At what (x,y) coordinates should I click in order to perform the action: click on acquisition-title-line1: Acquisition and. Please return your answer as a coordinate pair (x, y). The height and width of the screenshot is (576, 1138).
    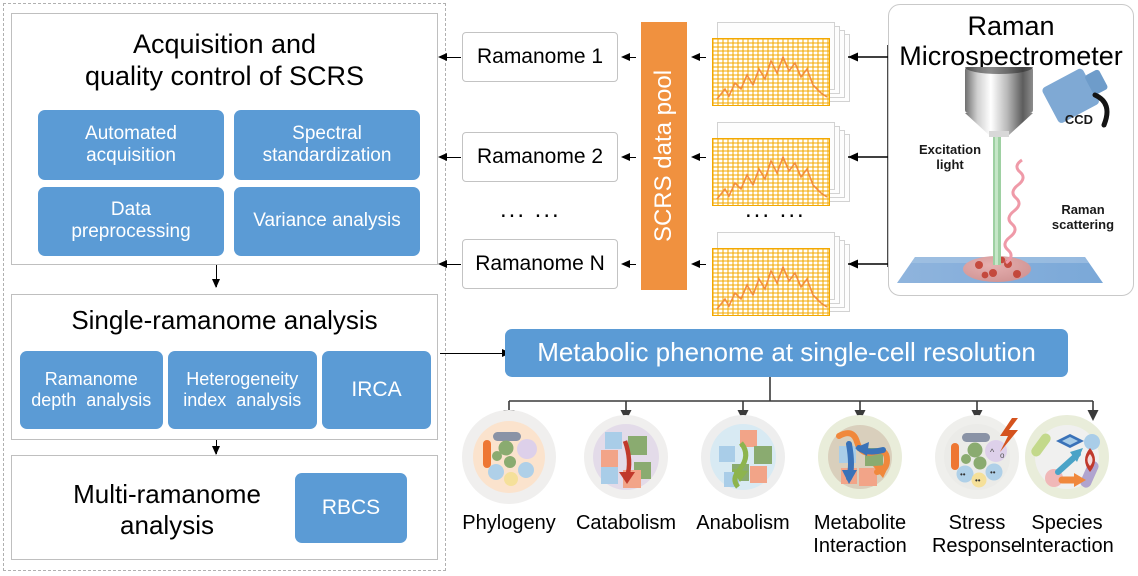
    Looking at the image, I should click on (224, 44).